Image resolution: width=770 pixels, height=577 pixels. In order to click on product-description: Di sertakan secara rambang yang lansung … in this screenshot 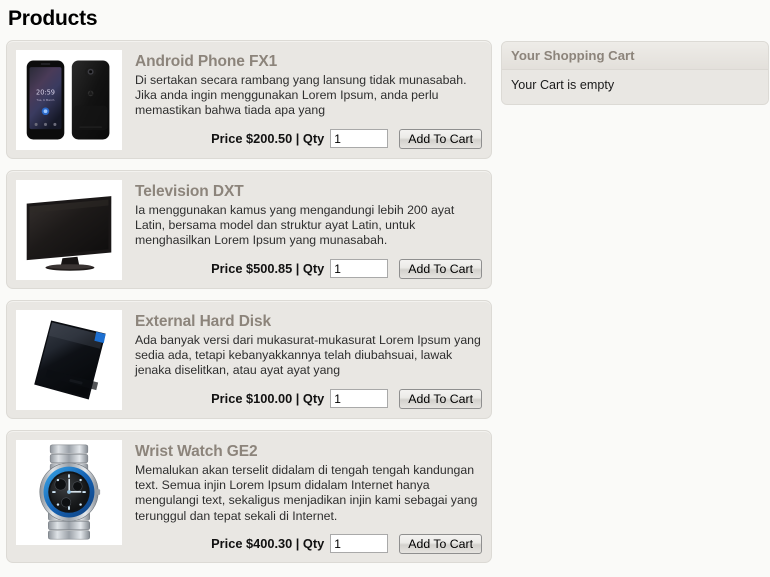, I will do `click(301, 95)`.